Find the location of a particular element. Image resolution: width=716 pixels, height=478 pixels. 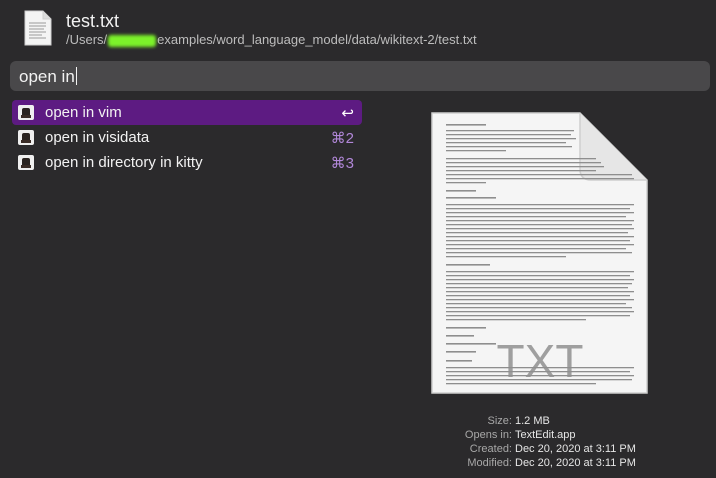

file-type-badge: TXT is located at coordinates (540, 361).